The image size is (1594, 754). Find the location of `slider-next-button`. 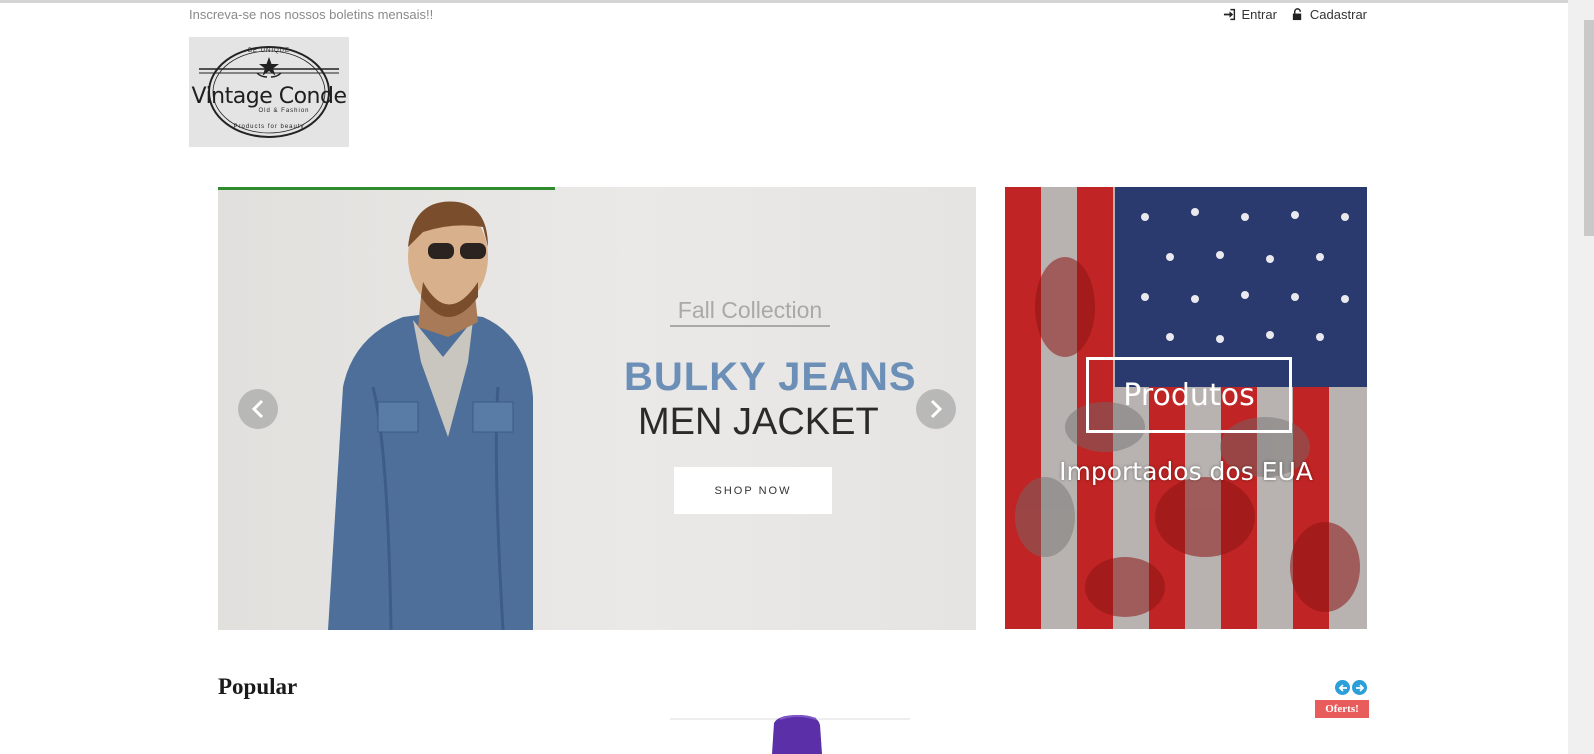

slider-next-button is located at coordinates (936, 409).